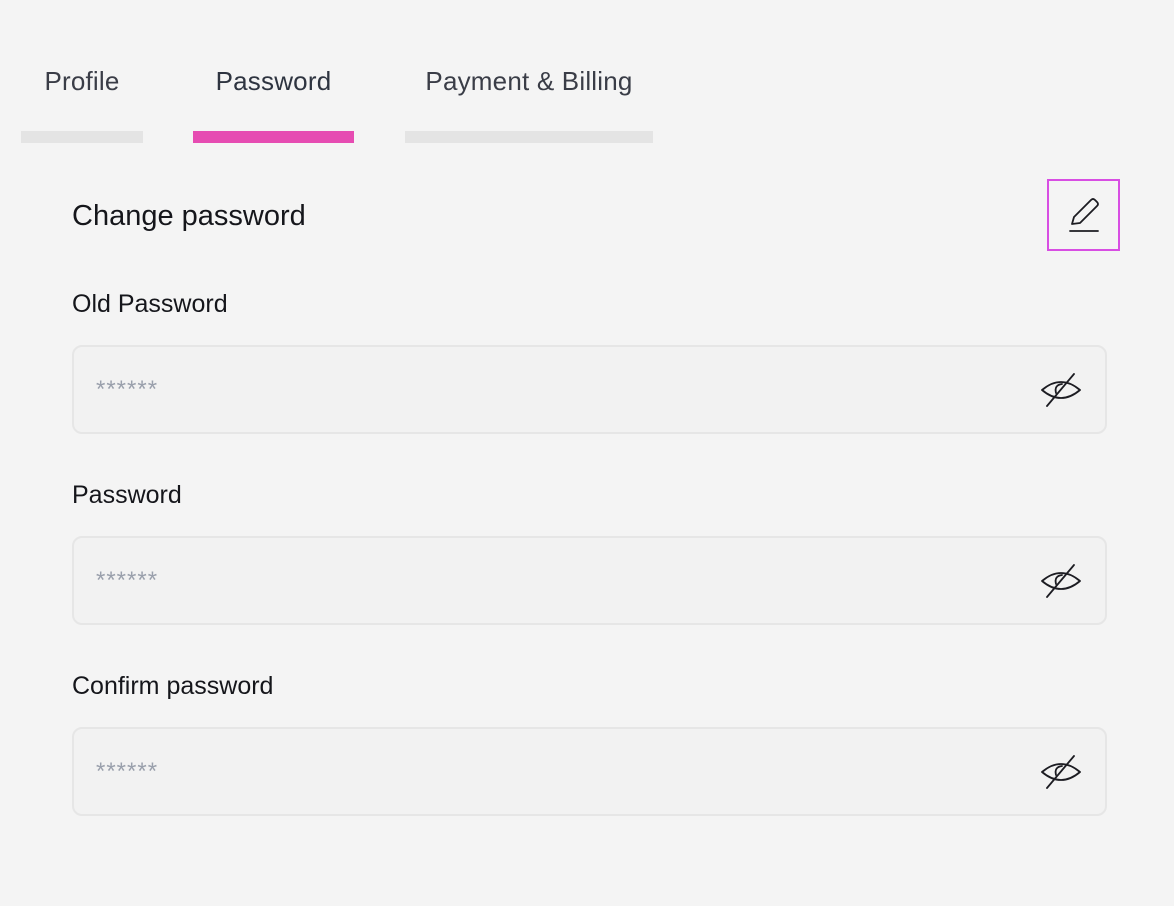 The image size is (1174, 906). Describe the element at coordinates (189, 216) in the screenshot. I see `section-title: Change password` at that location.